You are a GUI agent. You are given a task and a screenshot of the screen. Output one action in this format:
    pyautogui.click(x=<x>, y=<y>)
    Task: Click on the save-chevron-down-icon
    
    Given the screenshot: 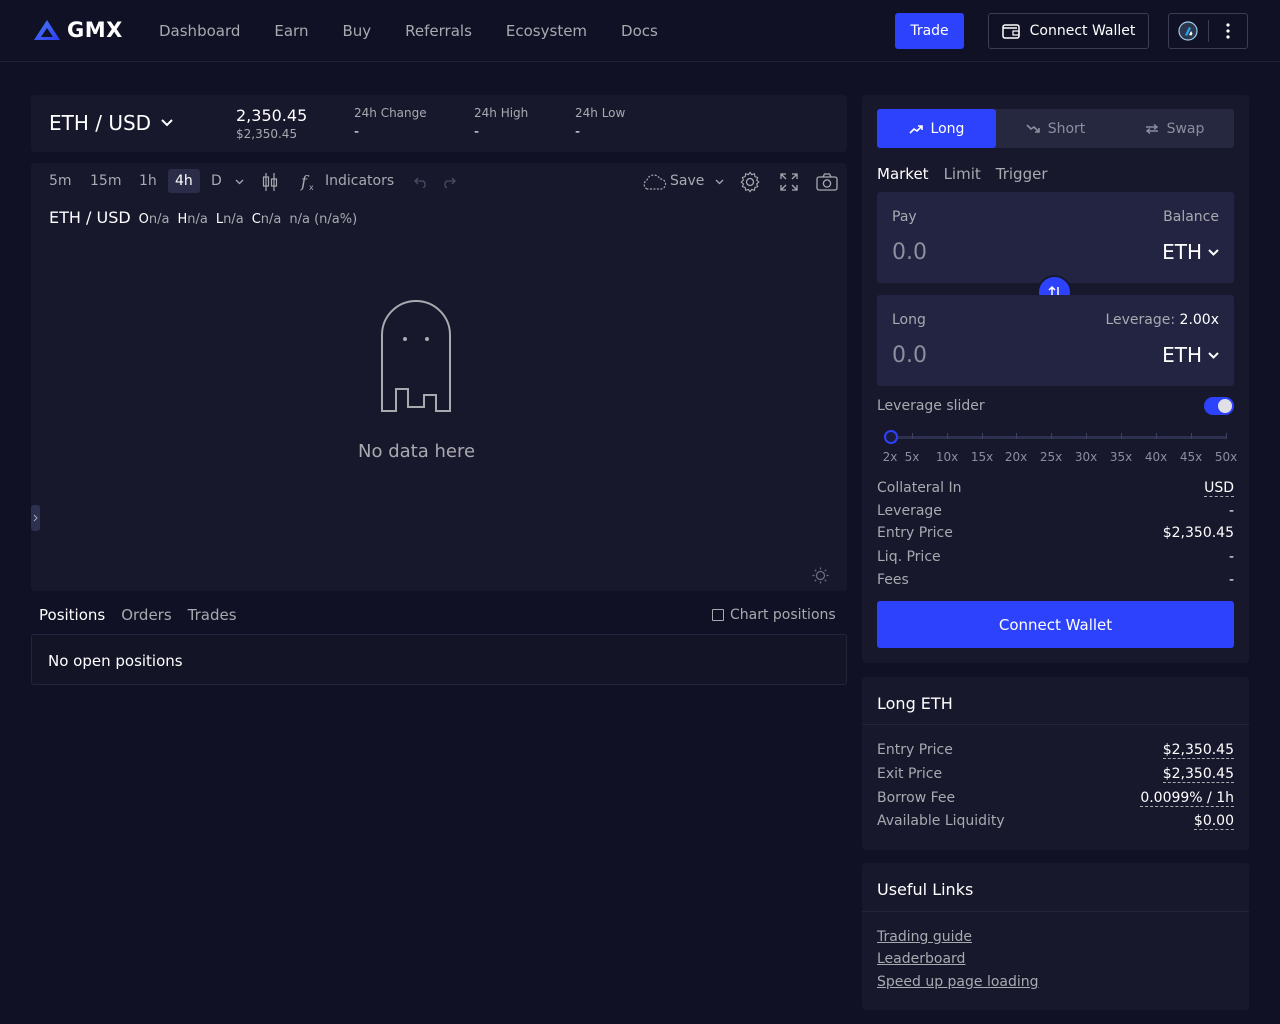 What is the action you would take?
    pyautogui.click(x=719, y=182)
    